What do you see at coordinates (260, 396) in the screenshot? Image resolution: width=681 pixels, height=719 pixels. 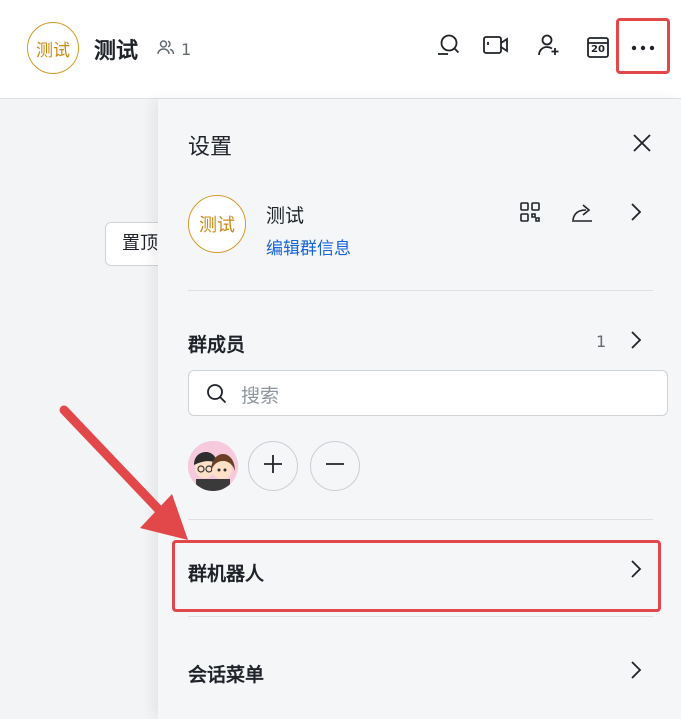 I see `search-placeholder: 搜索` at bounding box center [260, 396].